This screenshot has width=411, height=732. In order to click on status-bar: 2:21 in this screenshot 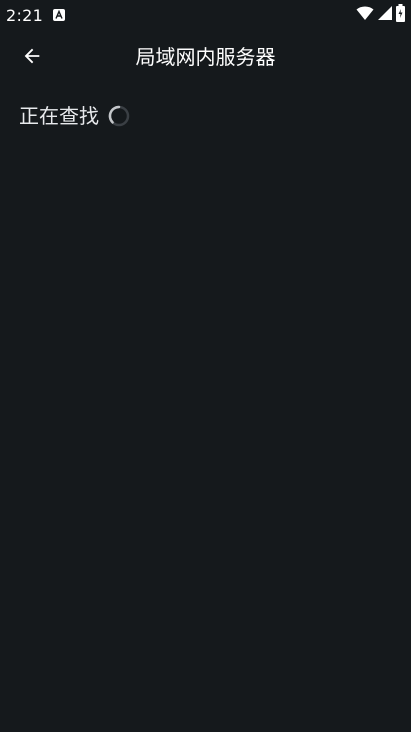, I will do `click(205, 15)`.